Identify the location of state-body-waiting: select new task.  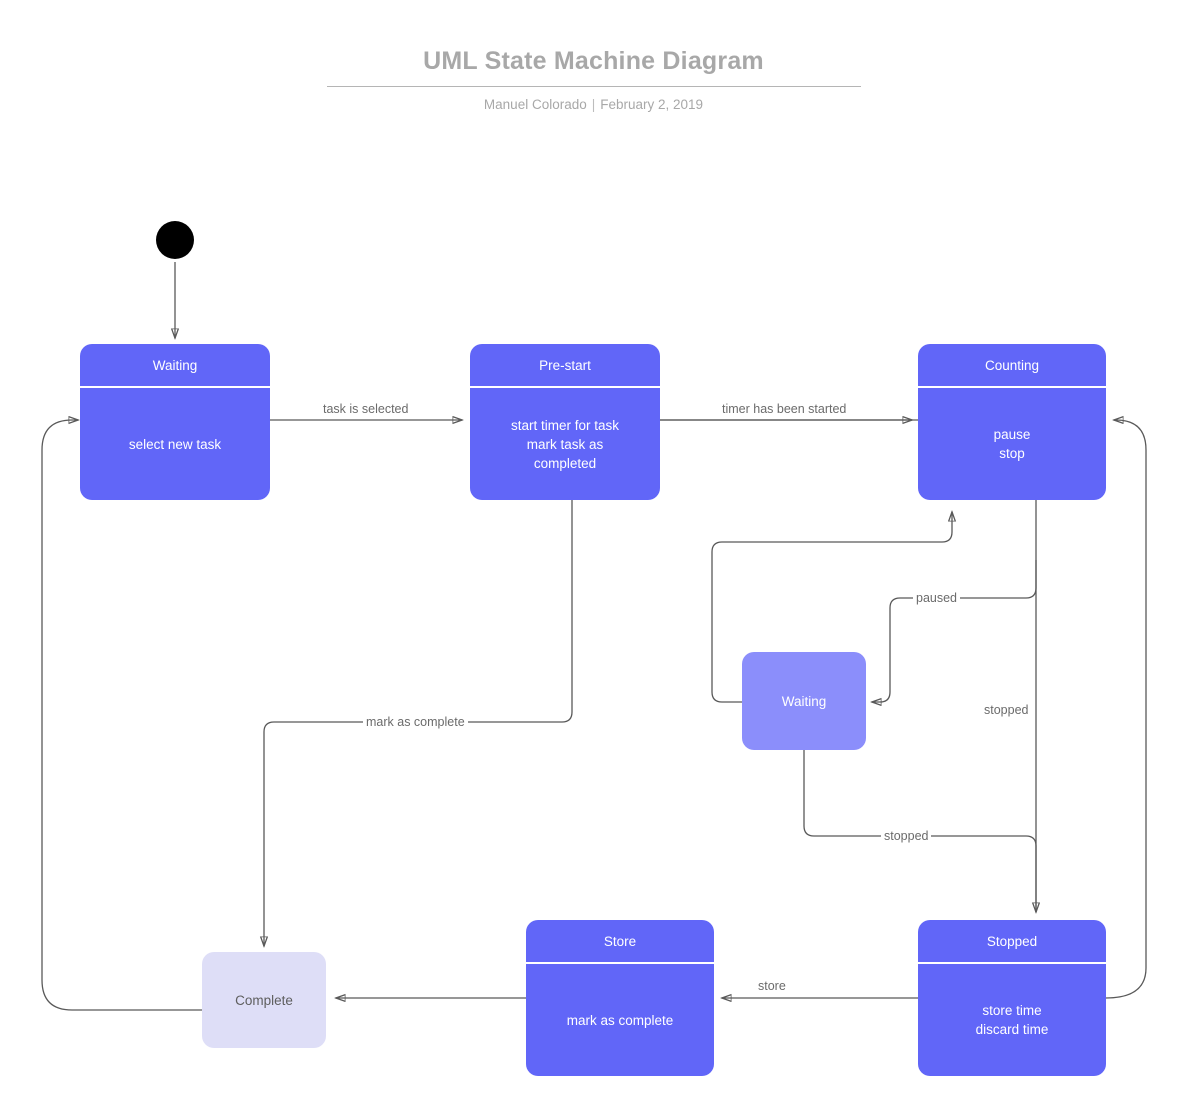
(175, 444).